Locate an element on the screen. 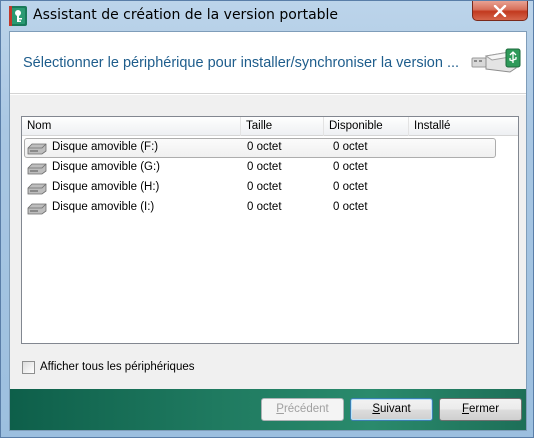 The width and height of the screenshot is (534, 438). close-button is located at coordinates (500, 11).